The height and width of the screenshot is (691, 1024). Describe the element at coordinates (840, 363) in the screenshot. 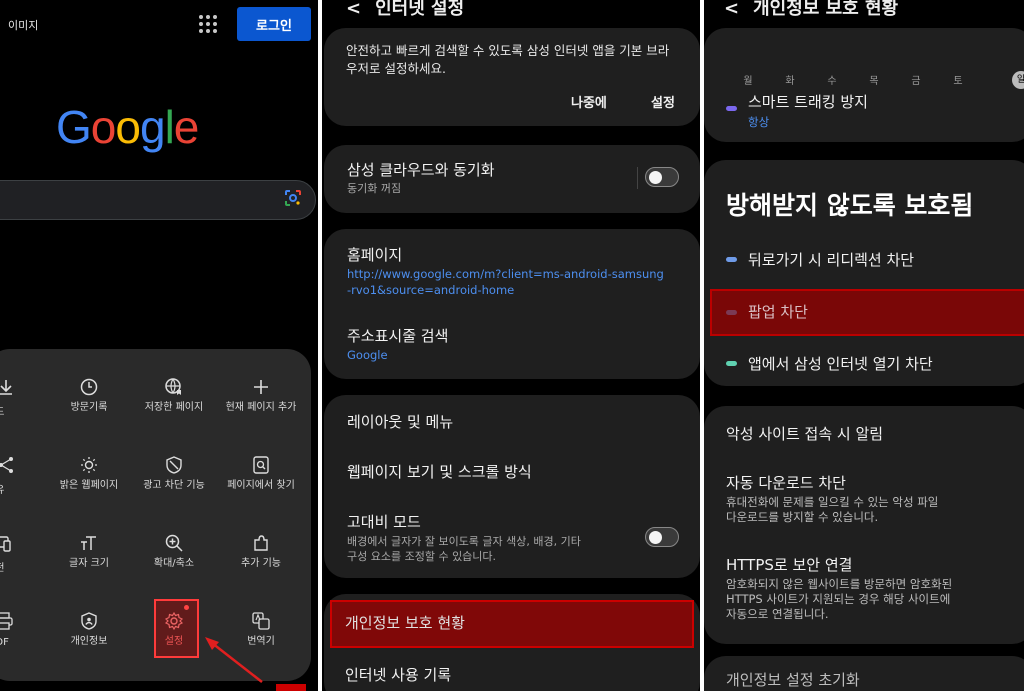

I see `app-open-block-item: 앱에서 삼성 인터넷 열기 차단` at that location.